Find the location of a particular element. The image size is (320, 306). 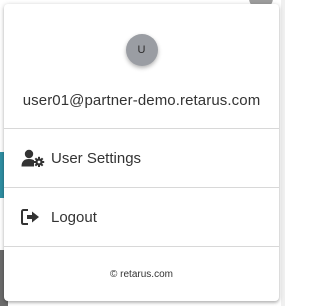

user-cog-icon is located at coordinates (34, 158).